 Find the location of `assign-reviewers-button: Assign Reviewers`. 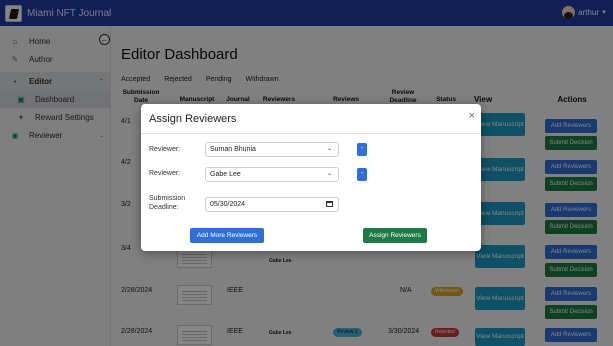

assign-reviewers-button: Assign Reviewers is located at coordinates (395, 235).